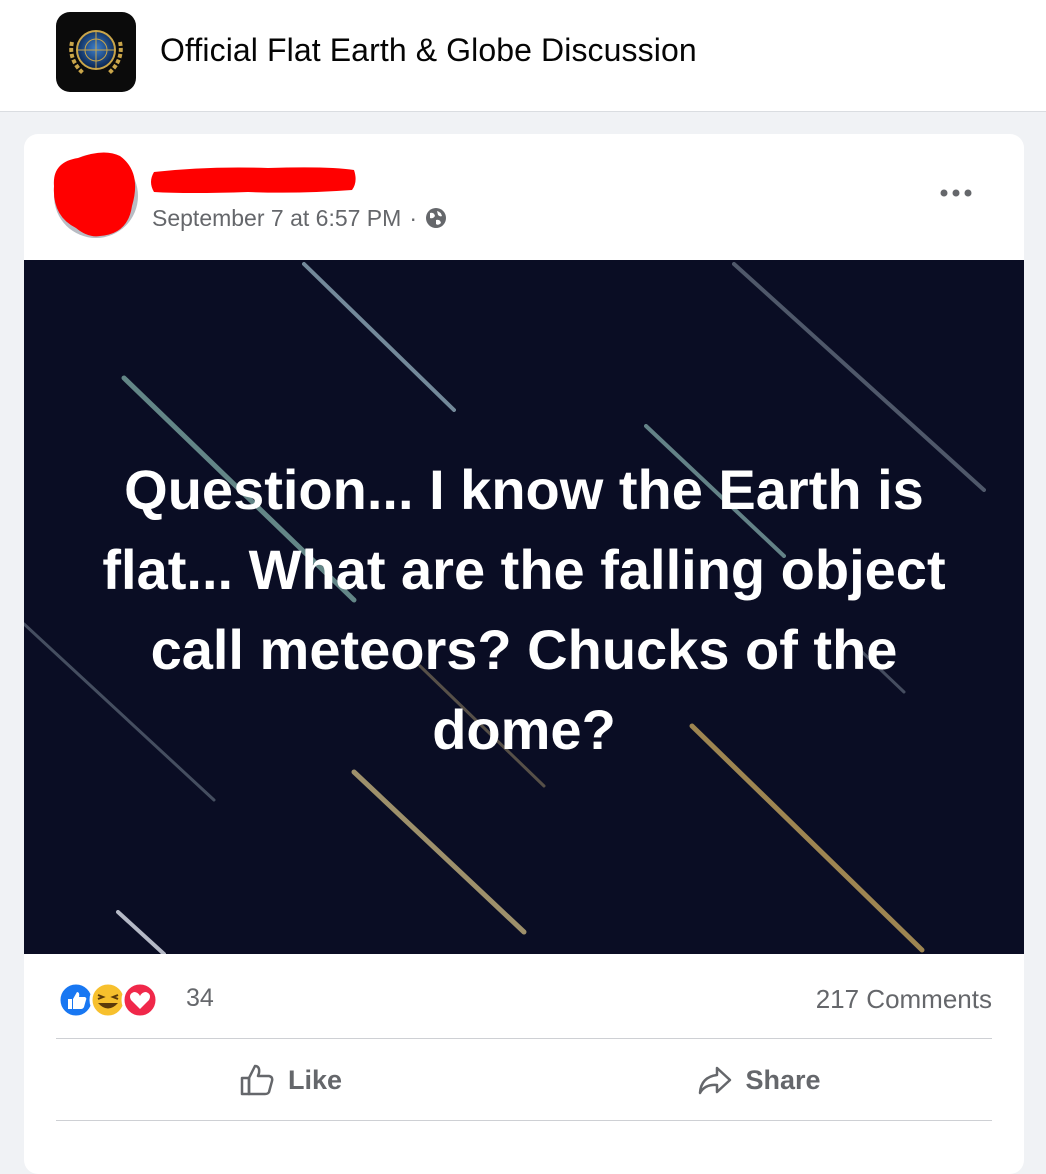 The height and width of the screenshot is (1174, 1046). I want to click on author-name-redacted, so click(253, 179).